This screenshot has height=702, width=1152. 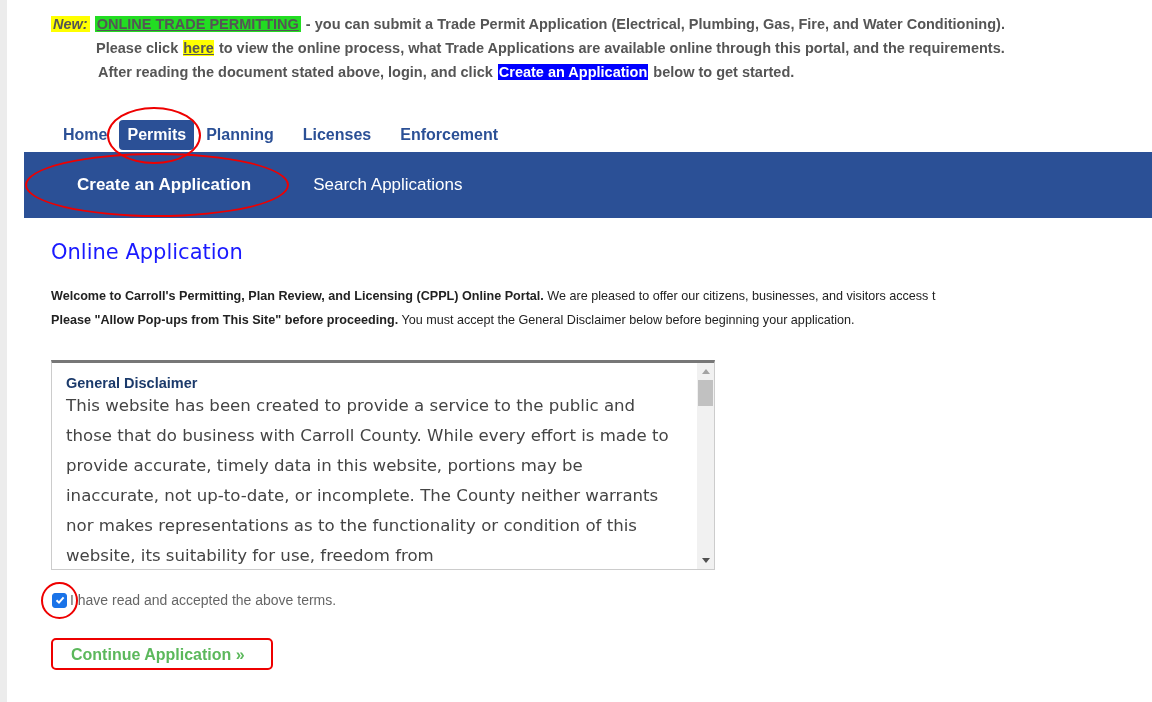 What do you see at coordinates (449, 135) in the screenshot?
I see `nav-tab: Enforcement` at bounding box center [449, 135].